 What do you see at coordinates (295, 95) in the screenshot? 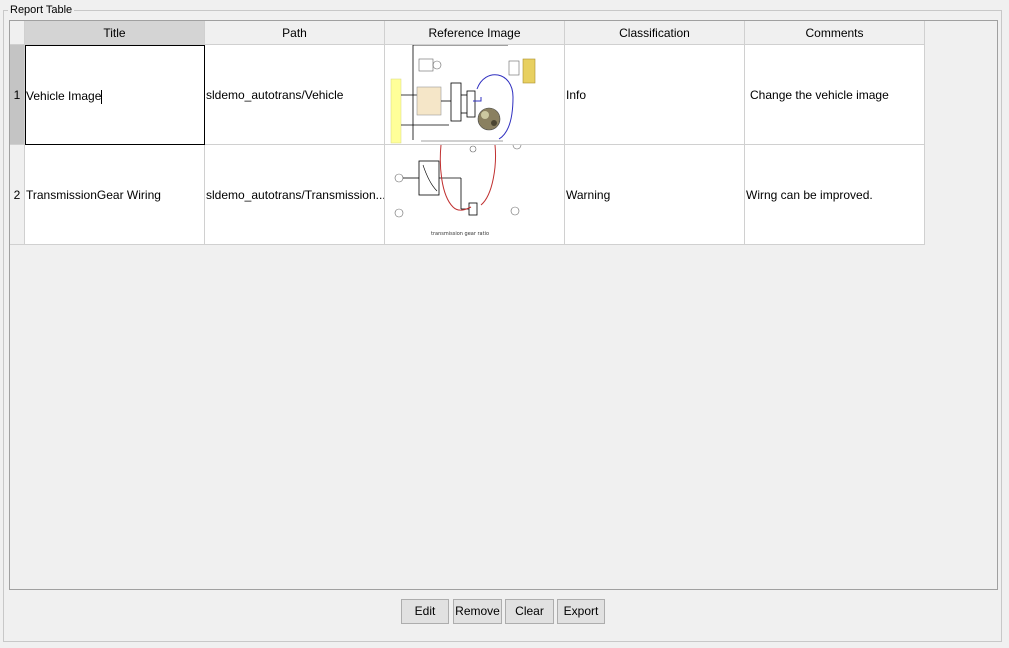
I see `path-cell: sldemo_autotrans/Vehicle` at bounding box center [295, 95].